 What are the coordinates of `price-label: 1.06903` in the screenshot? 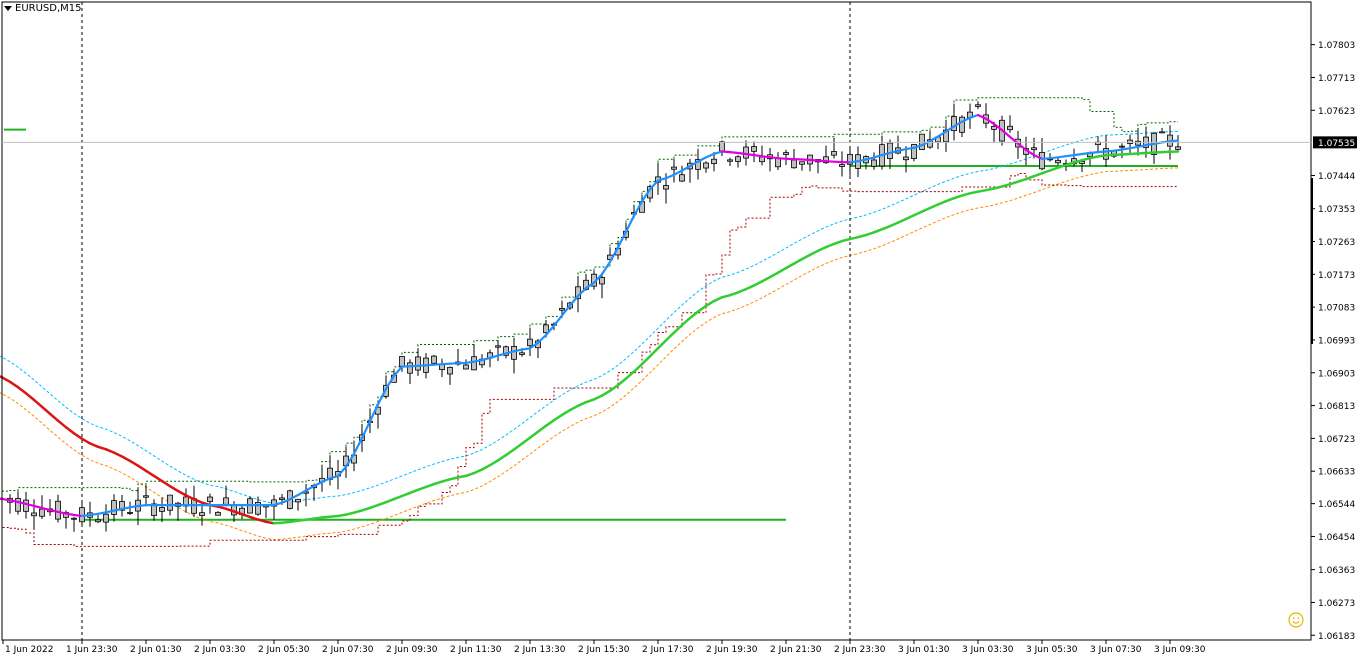 It's located at (1336, 374).